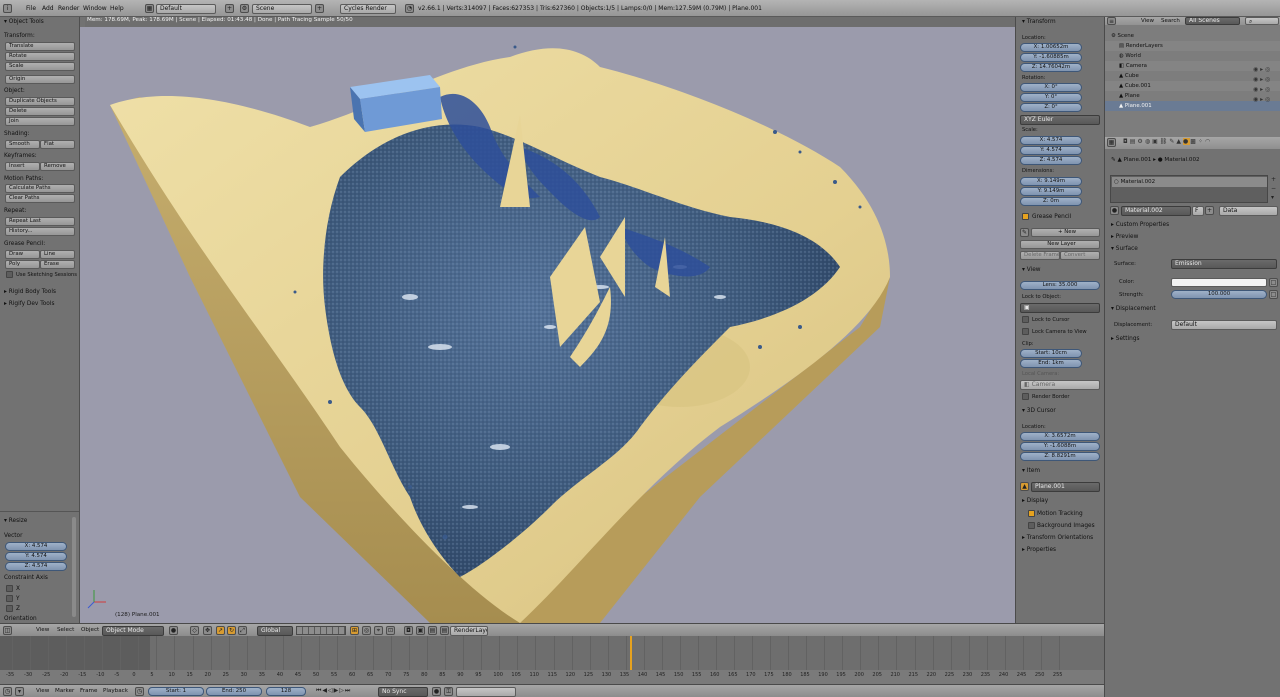 Image resolution: width=1280 pixels, height=697 pixels. What do you see at coordinates (1060, 120) in the screenshot?
I see `rotation-mode-select: XYZ Euler` at bounding box center [1060, 120].